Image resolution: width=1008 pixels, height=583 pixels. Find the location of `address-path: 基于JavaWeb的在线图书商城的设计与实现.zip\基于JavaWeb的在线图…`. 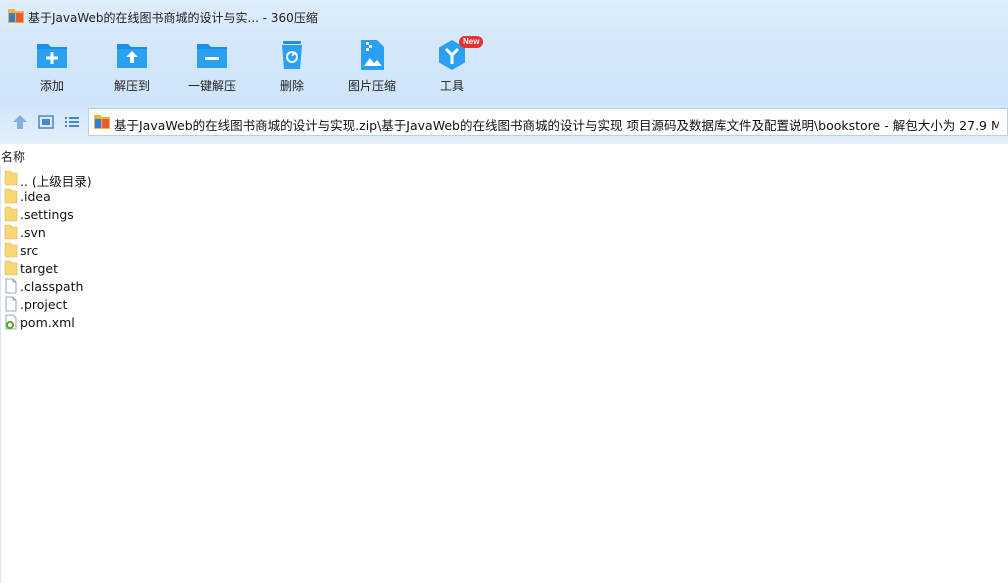

address-path: 基于JavaWeb的在线图书商城的设计与实现.zip\基于JavaWeb的在线图… is located at coordinates (556, 125).